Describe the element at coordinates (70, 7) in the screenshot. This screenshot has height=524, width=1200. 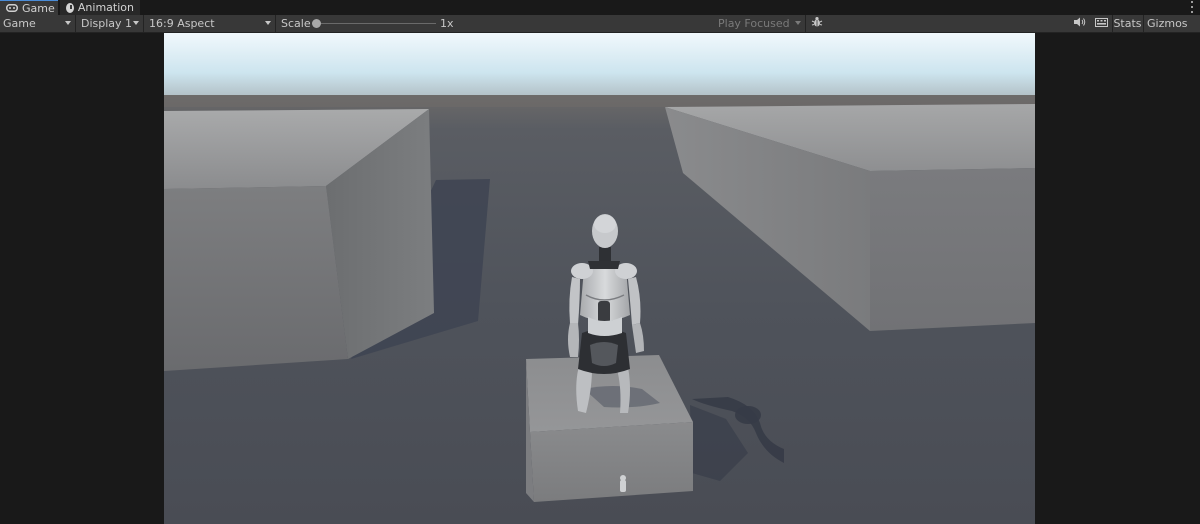
I see `clock-icon` at that location.